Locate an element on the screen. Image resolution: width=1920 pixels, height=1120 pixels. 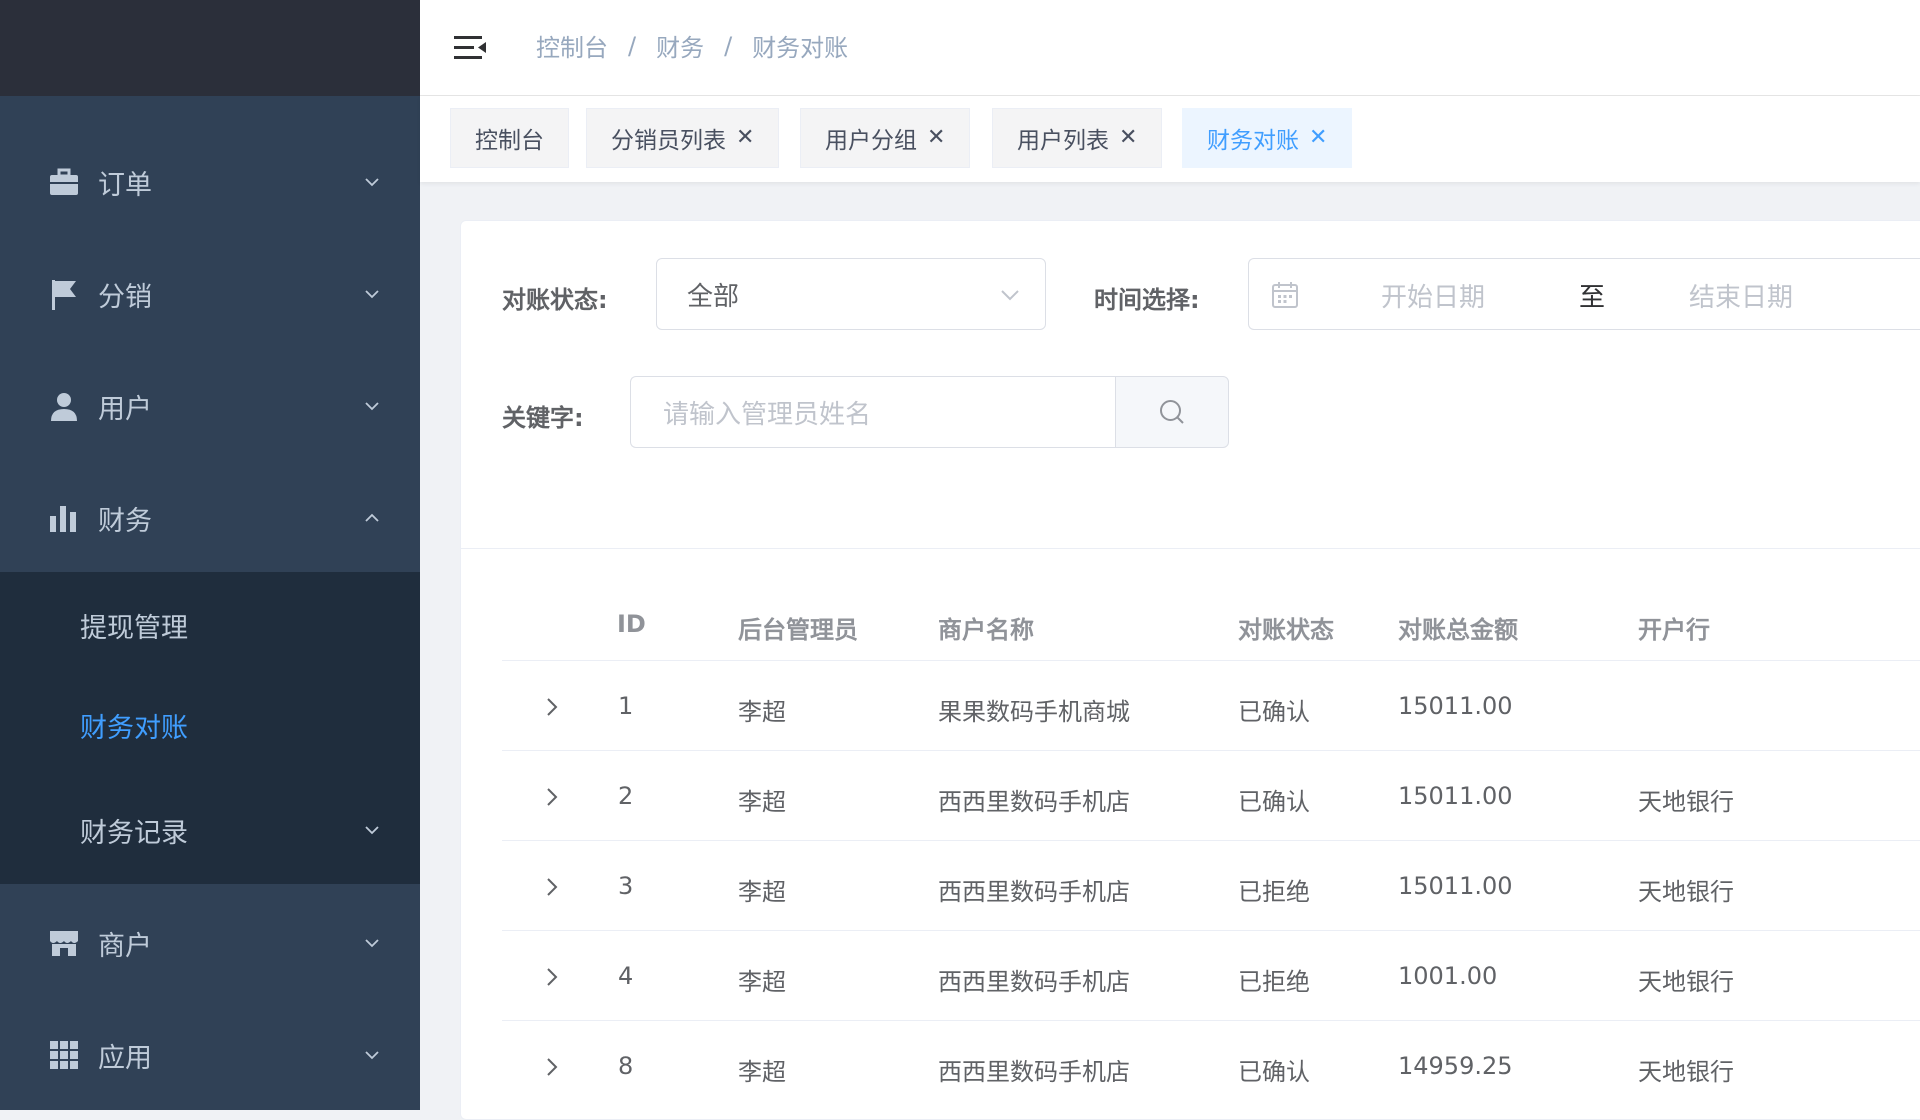
cell-id: 1 is located at coordinates (626, 706).